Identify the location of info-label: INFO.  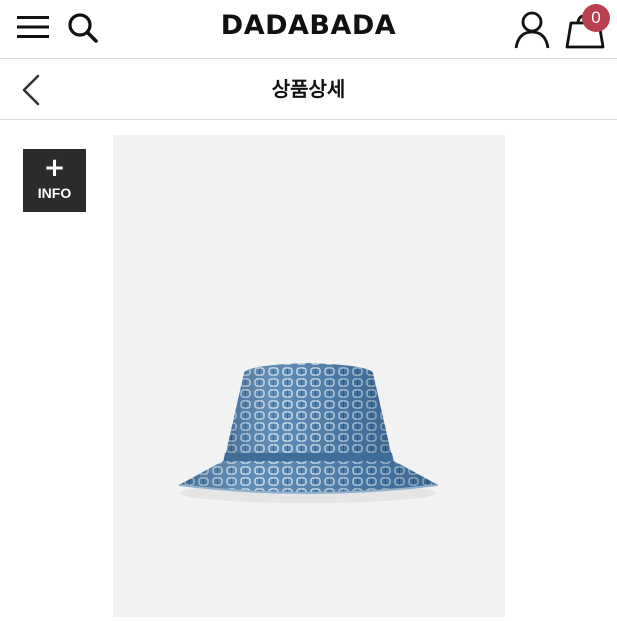
(54, 193).